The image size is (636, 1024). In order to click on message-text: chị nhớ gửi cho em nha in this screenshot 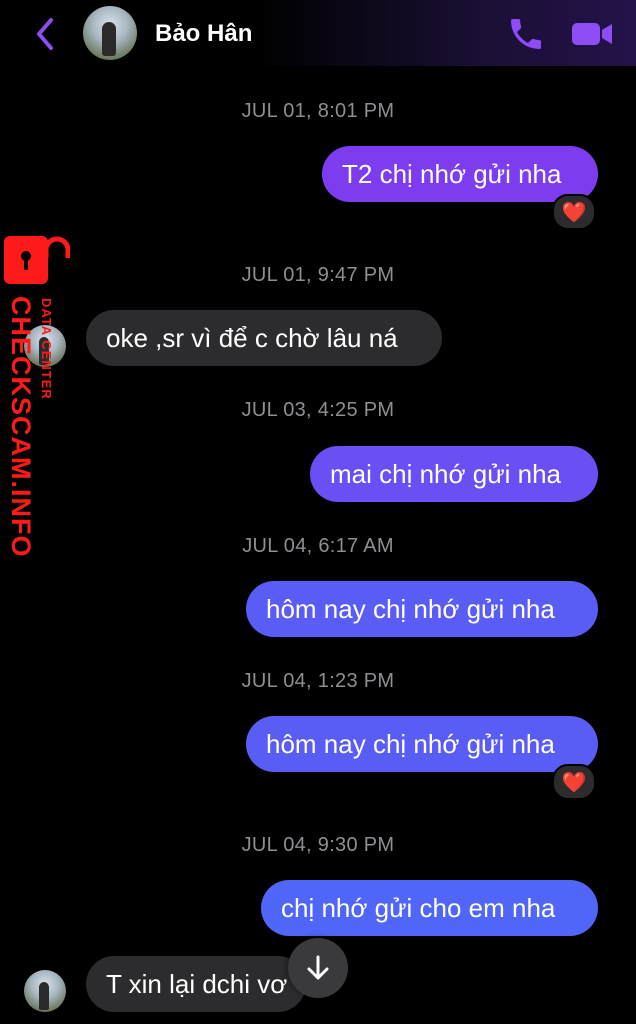, I will do `click(418, 907)`.